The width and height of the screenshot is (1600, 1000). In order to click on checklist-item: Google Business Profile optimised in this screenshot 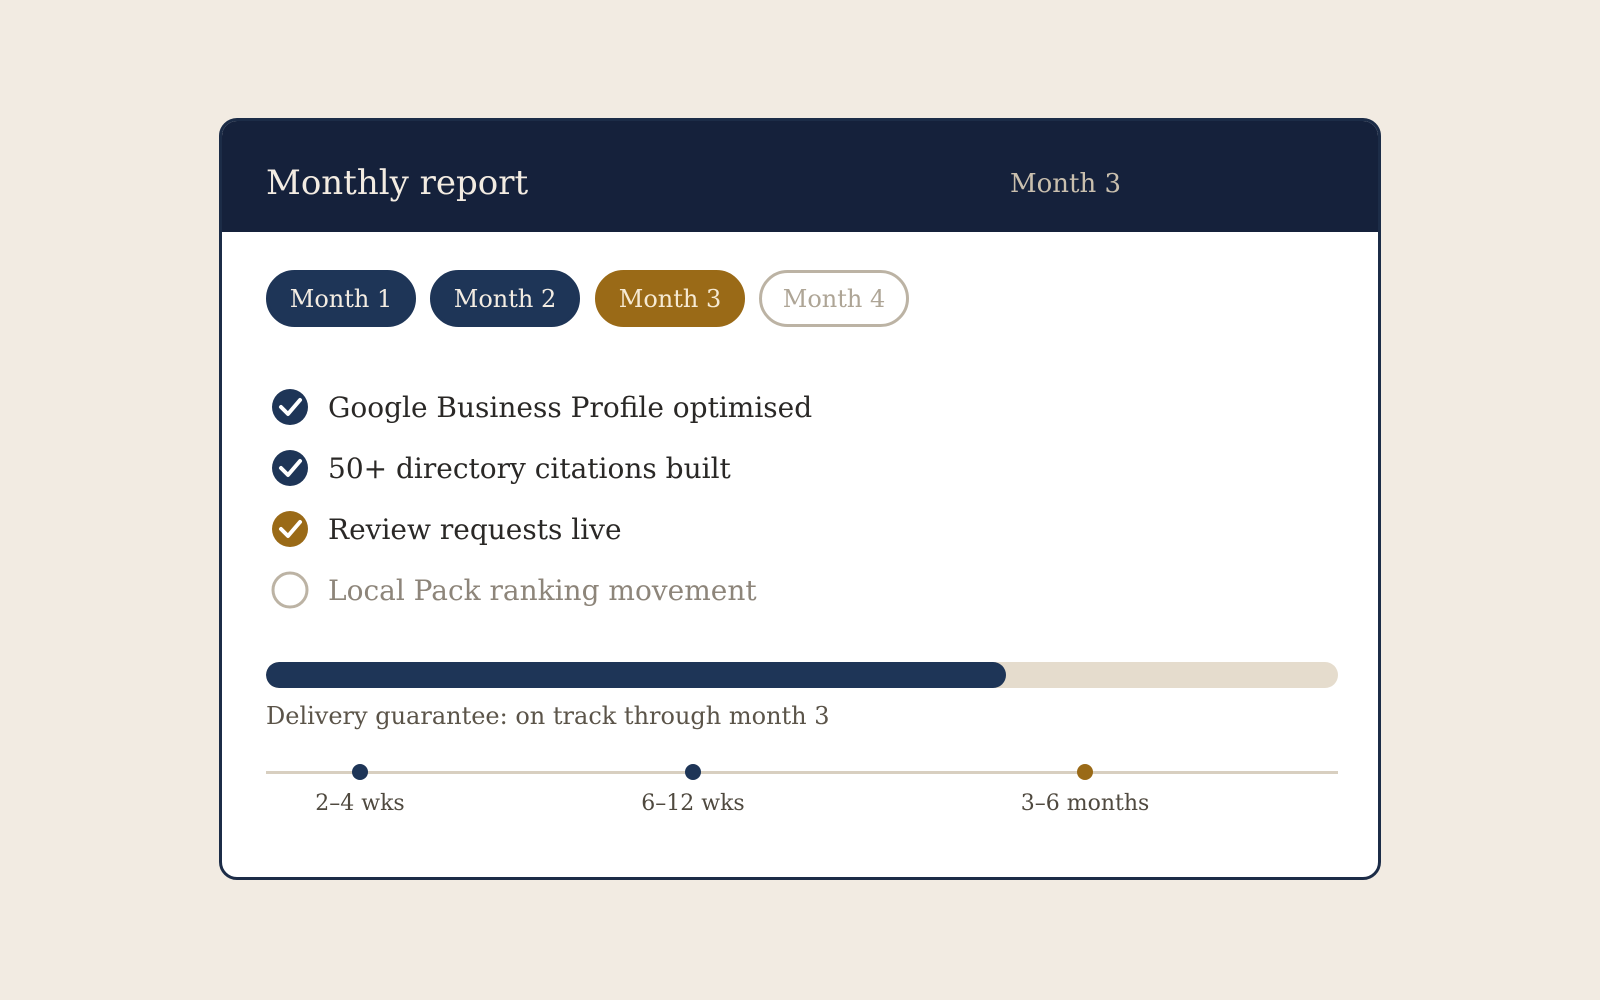, I will do `click(539, 407)`.